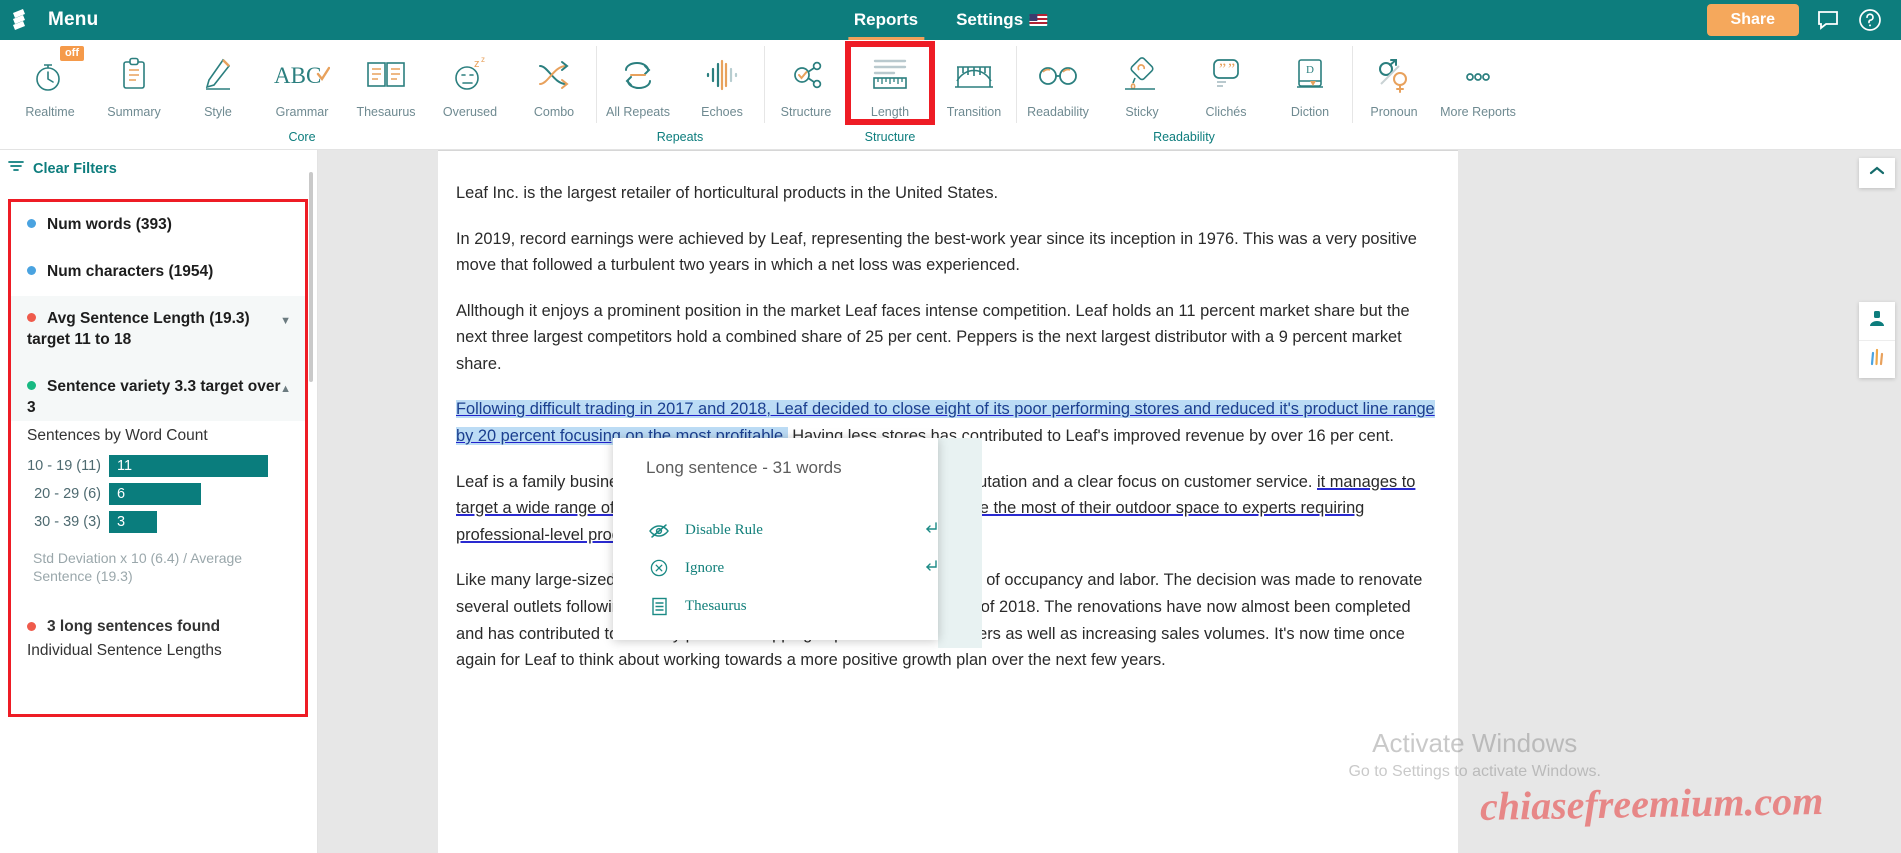 This screenshot has height=853, width=1901. What do you see at coordinates (724, 530) in the screenshot?
I see `popup-item-label: Disable Rule` at bounding box center [724, 530].